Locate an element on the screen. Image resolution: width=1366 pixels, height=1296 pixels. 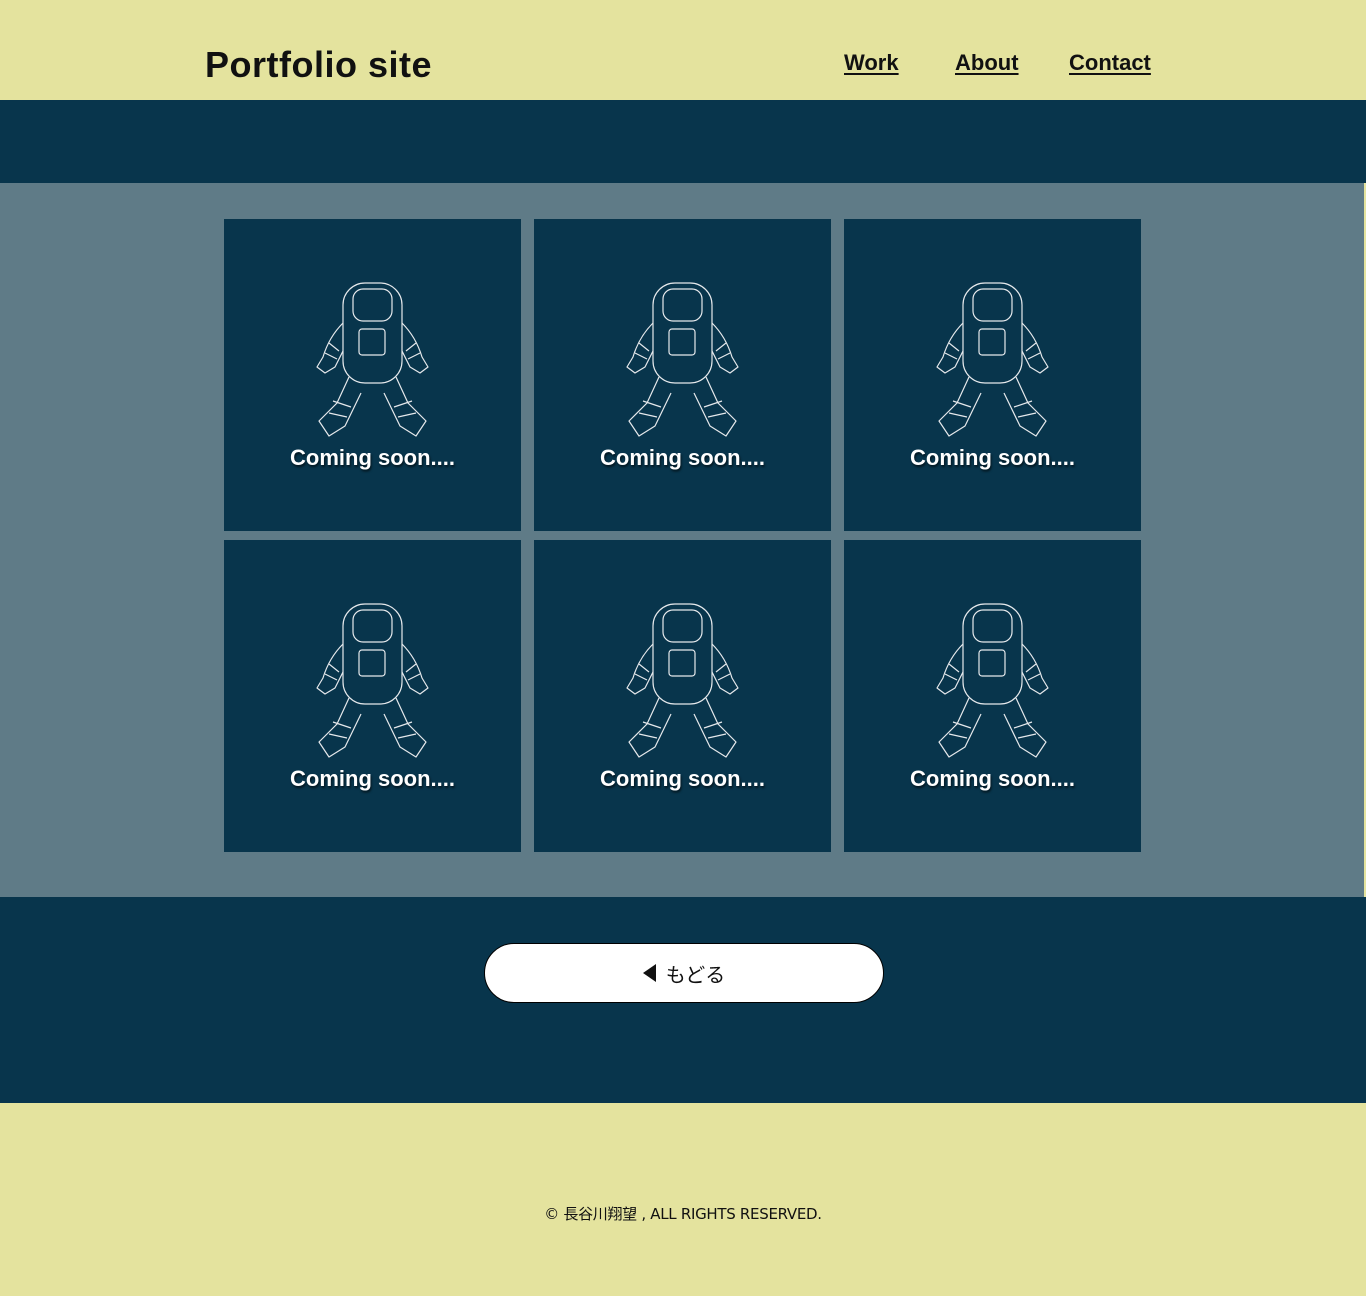
site-logo: Portfolio site is located at coordinates (318, 65).